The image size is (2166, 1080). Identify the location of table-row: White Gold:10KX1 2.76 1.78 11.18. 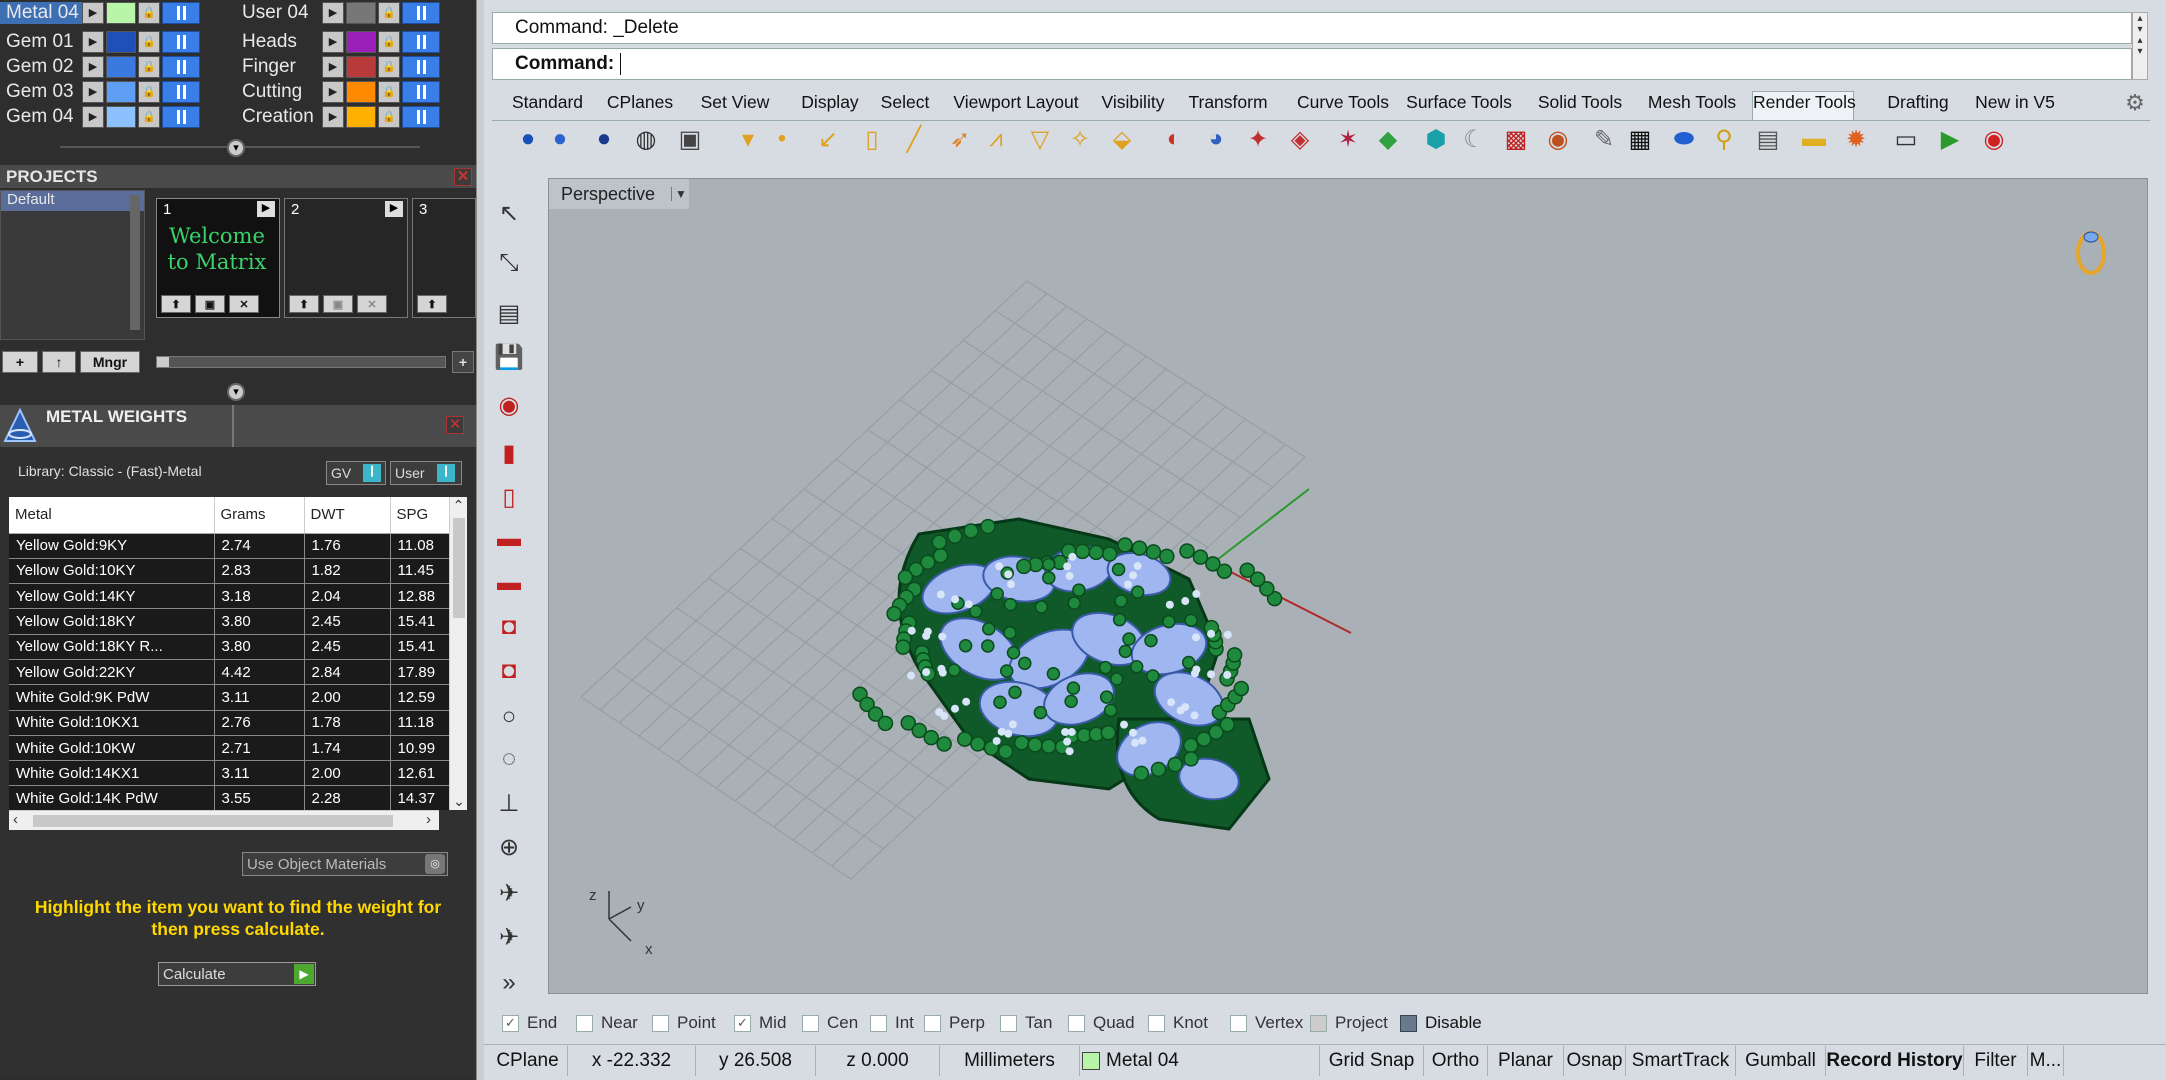
(229, 723).